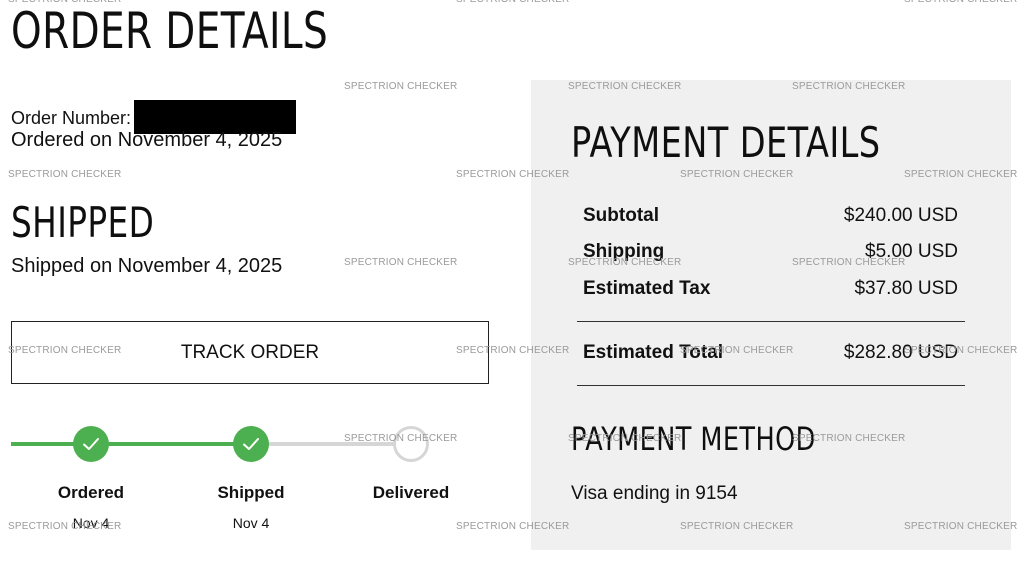 The width and height of the screenshot is (1034, 579). What do you see at coordinates (91, 492) in the screenshot?
I see `step-label-ordered: Ordered` at bounding box center [91, 492].